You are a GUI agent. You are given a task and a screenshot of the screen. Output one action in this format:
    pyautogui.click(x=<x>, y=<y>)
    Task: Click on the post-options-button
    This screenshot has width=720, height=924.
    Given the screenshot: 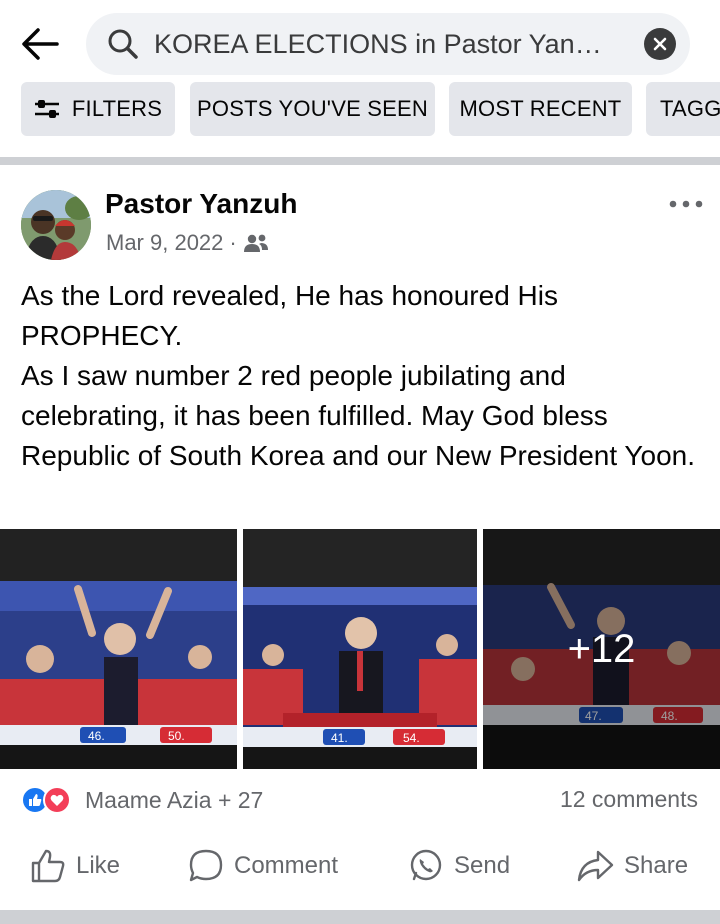 What is the action you would take?
    pyautogui.click(x=686, y=204)
    